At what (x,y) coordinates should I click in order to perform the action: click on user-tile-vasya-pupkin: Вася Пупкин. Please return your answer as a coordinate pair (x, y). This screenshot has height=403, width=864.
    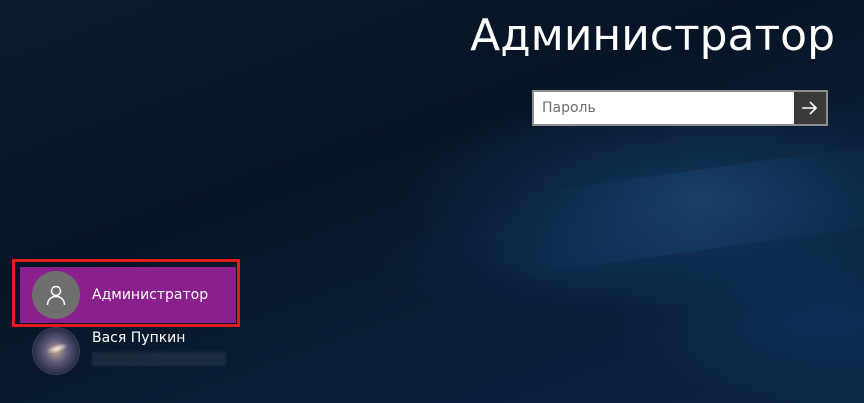
    Looking at the image, I should click on (125, 351).